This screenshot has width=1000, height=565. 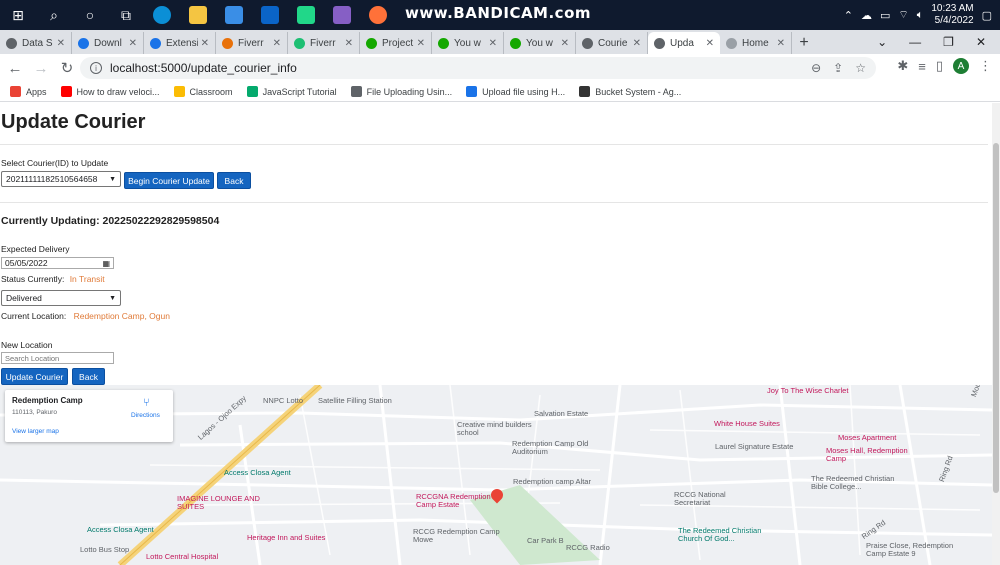 What do you see at coordinates (545, 540) in the screenshot?
I see `map-poi-label: Car Park B` at bounding box center [545, 540].